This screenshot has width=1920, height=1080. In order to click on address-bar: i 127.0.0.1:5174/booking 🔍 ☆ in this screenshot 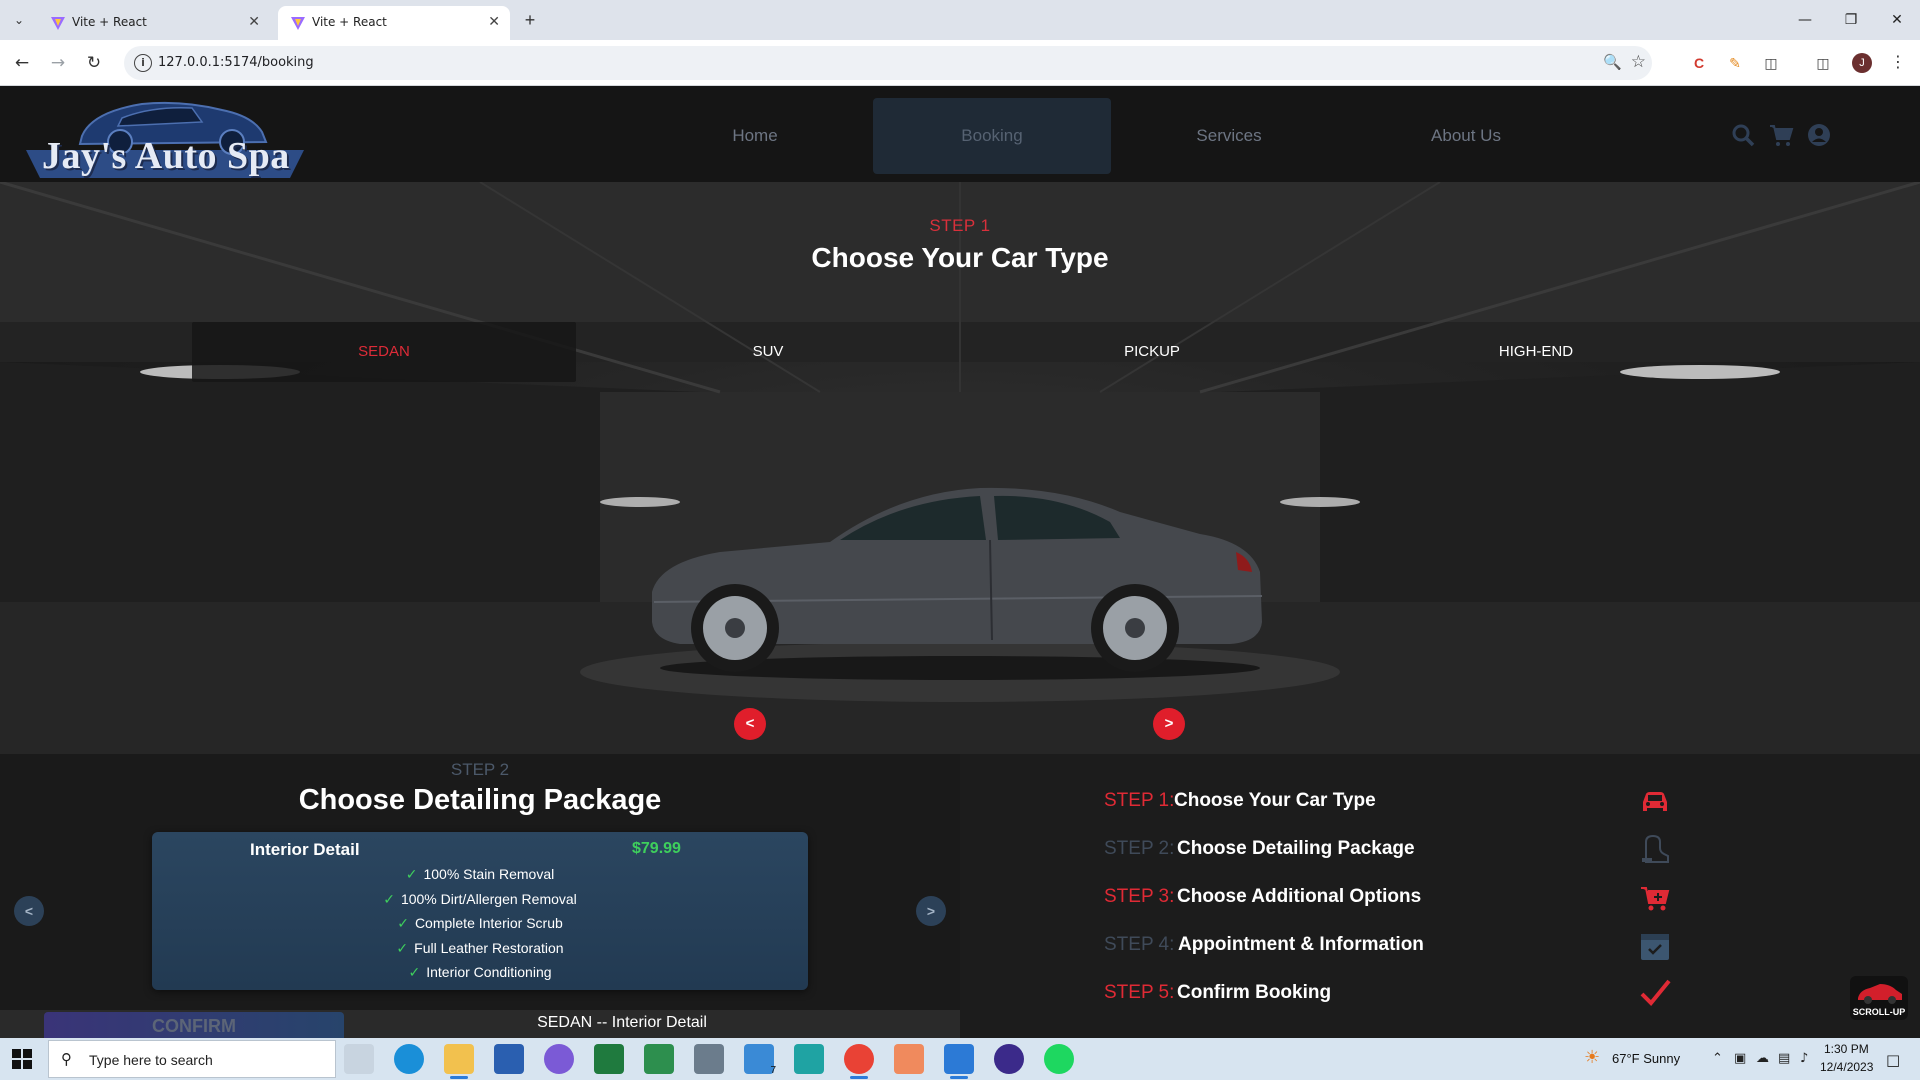, I will do `click(888, 63)`.